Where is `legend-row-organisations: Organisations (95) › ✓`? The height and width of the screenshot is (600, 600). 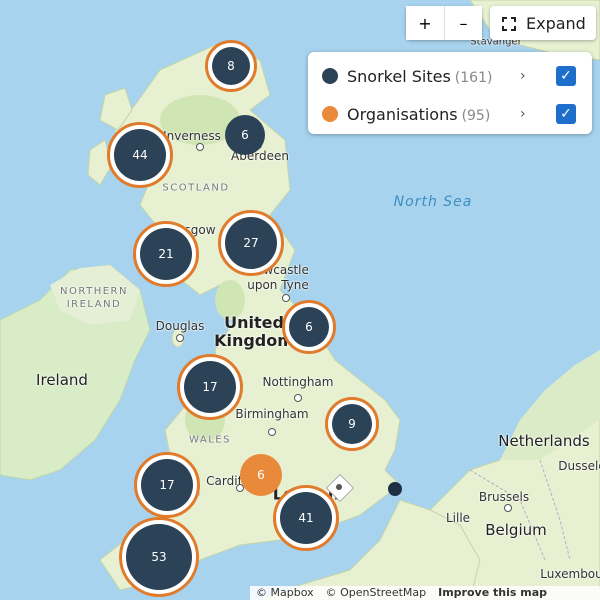 legend-row-organisations: Organisations (95) › ✓ is located at coordinates (450, 114).